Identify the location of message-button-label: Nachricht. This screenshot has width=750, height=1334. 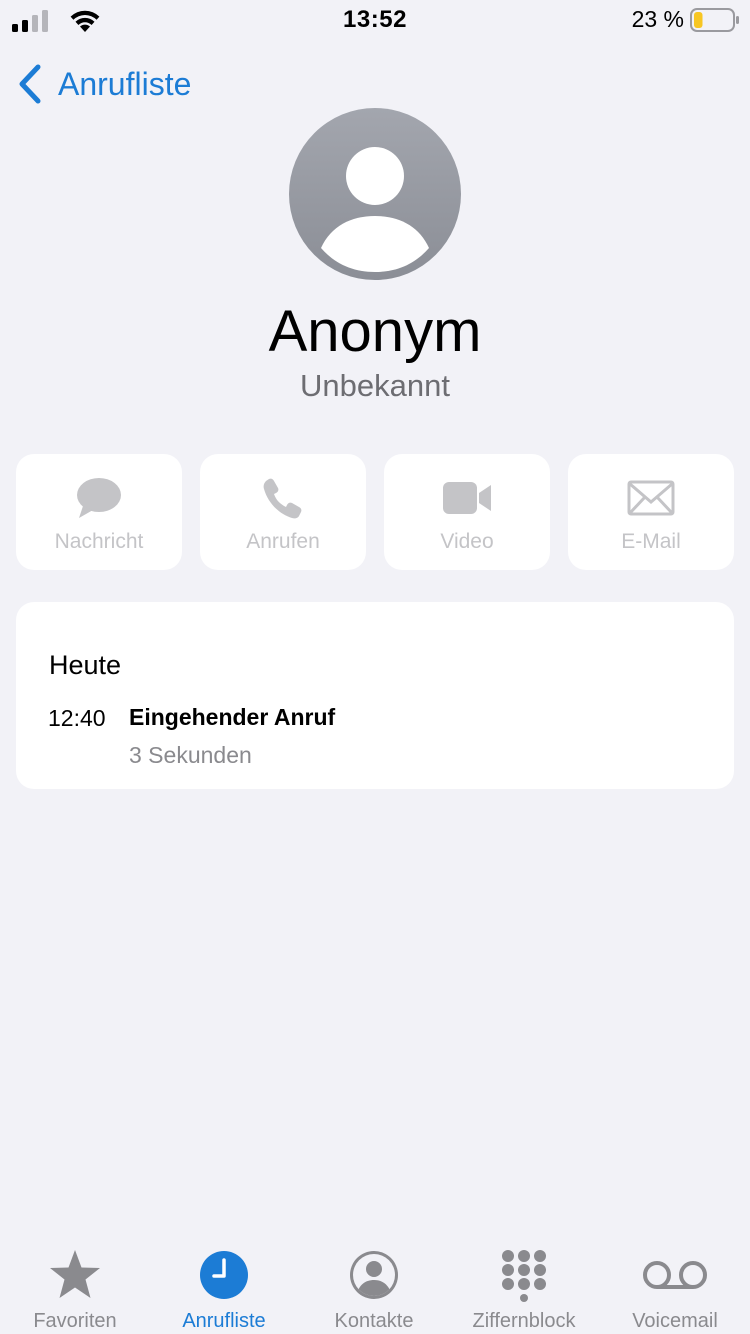
(99, 541).